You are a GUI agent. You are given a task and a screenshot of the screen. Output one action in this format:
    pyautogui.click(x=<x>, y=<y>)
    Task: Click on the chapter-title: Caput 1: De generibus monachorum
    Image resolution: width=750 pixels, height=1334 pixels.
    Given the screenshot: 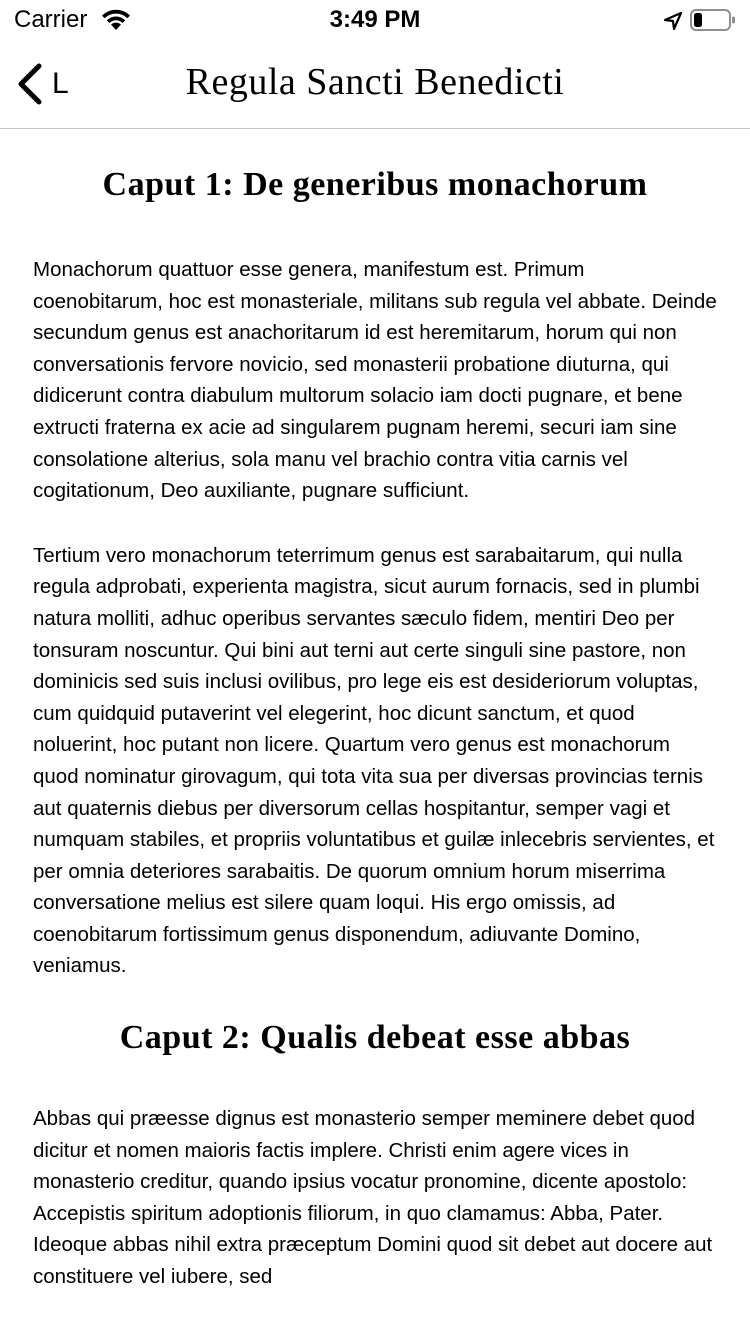 What is the action you would take?
    pyautogui.click(x=375, y=184)
    